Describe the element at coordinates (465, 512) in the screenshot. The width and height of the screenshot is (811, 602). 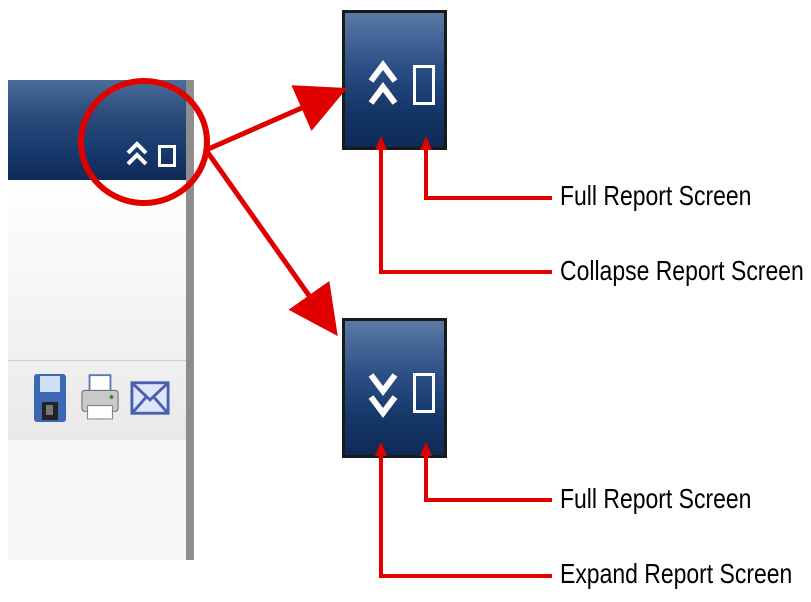
I see `callout-expand` at that location.